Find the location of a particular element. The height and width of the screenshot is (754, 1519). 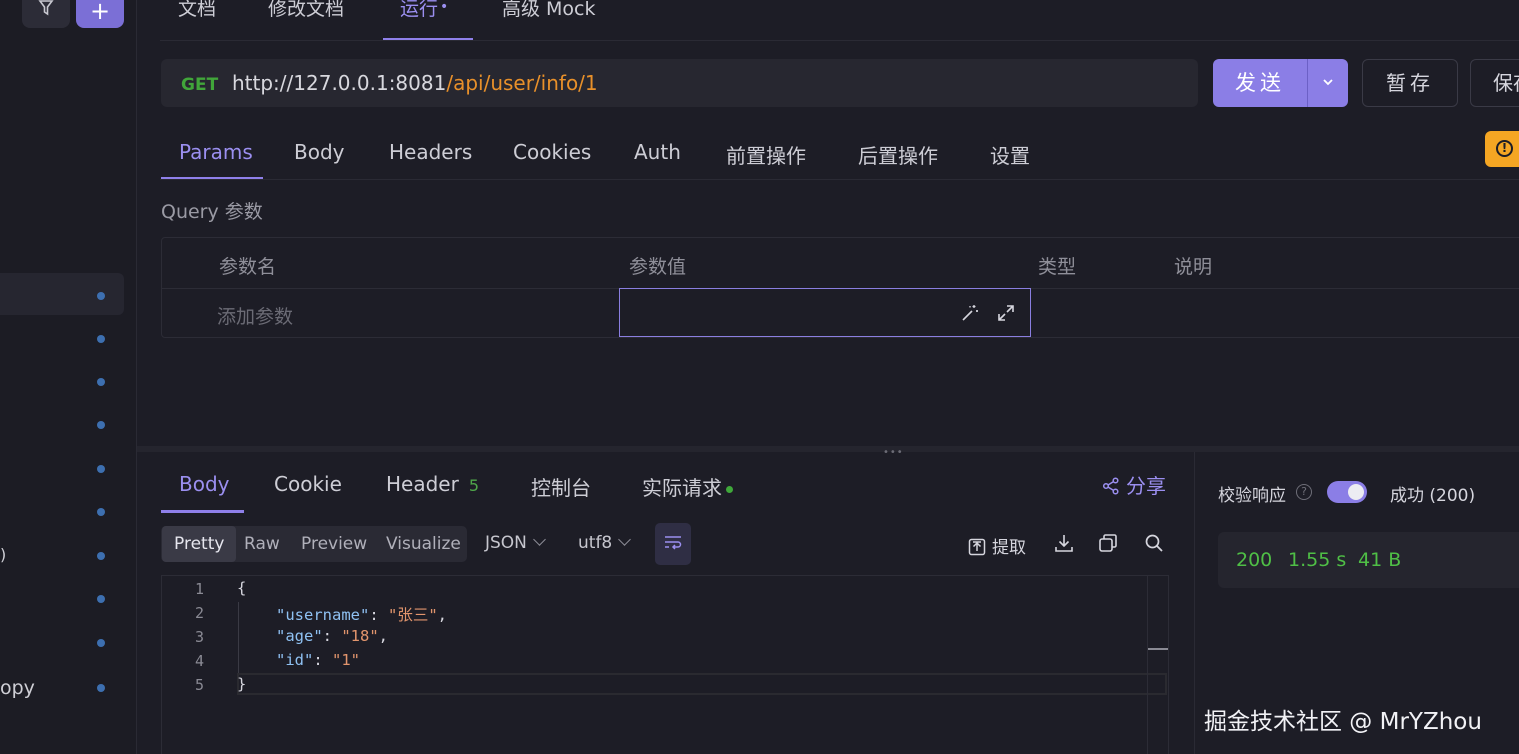

warning-badge: ! is located at coordinates (1502, 149).